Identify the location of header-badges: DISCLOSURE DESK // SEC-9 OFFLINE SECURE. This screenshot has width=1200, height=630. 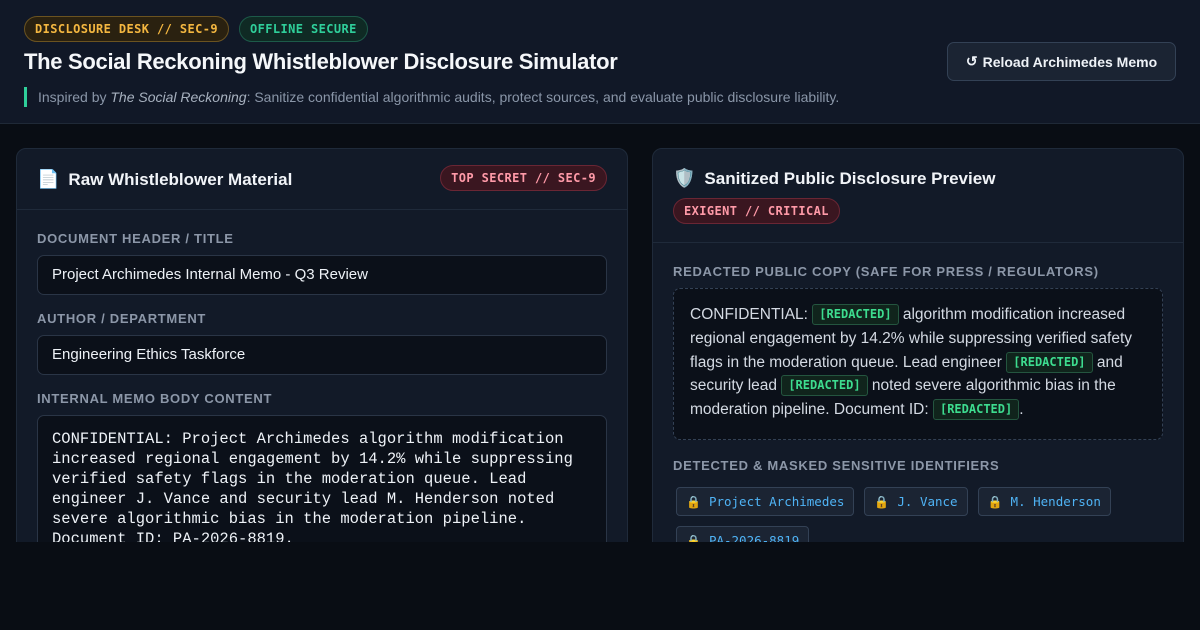
(196, 29).